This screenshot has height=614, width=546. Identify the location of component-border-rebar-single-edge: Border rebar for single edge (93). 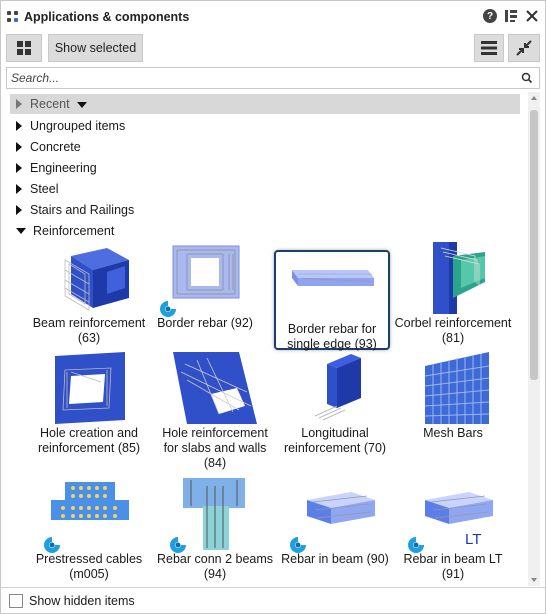
(332, 300).